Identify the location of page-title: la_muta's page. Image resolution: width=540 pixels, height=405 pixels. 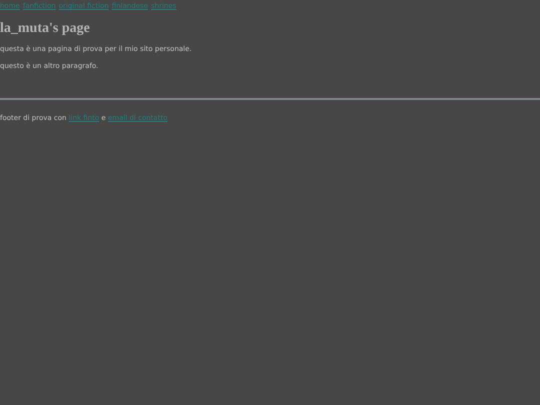
(45, 29).